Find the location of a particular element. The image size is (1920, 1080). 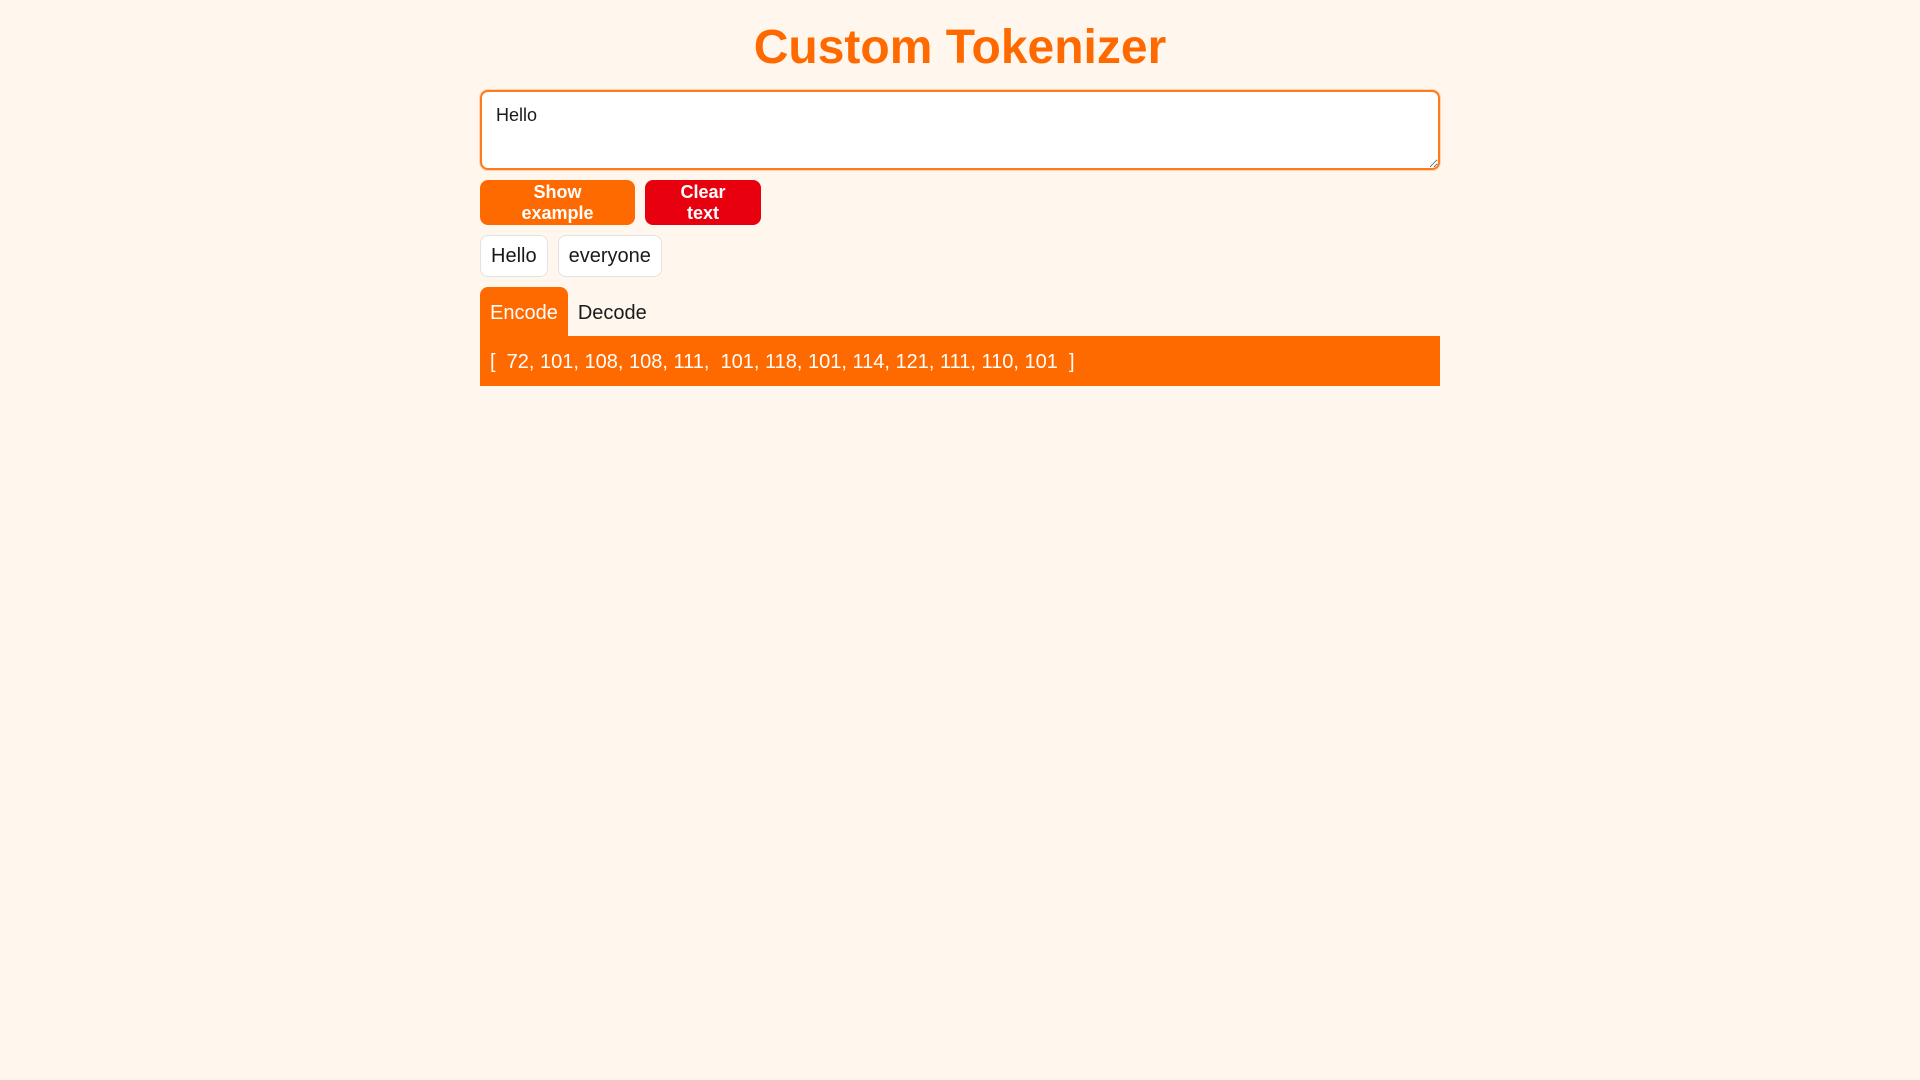

button-row: Show example Clear text is located at coordinates (960, 202).